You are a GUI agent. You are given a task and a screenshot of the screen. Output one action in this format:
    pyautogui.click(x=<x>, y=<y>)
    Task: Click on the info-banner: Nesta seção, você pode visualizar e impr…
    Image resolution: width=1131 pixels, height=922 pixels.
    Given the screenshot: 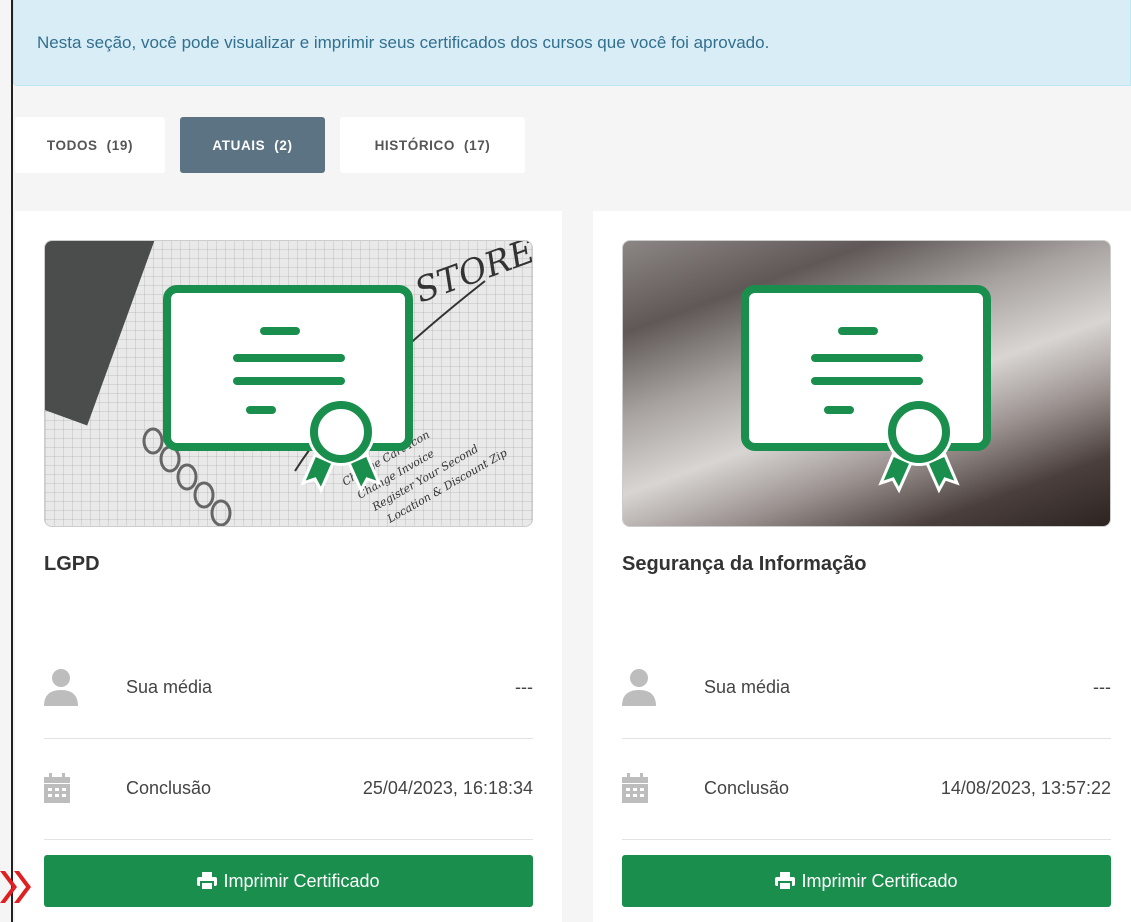 What is the action you would take?
    pyautogui.click(x=572, y=43)
    